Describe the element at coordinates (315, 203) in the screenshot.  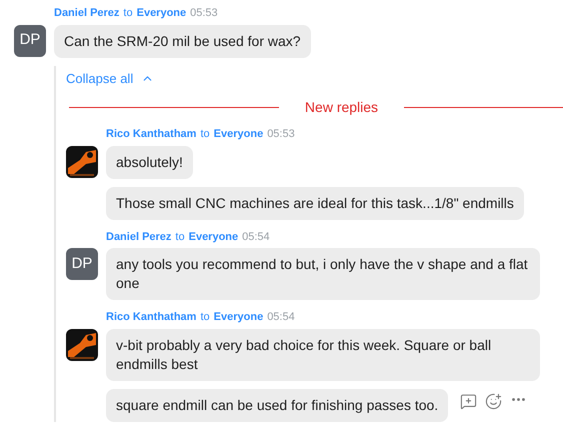
I see `message-bubble: Those small CNC machines are ideal for this task...1/8" endmills` at that location.